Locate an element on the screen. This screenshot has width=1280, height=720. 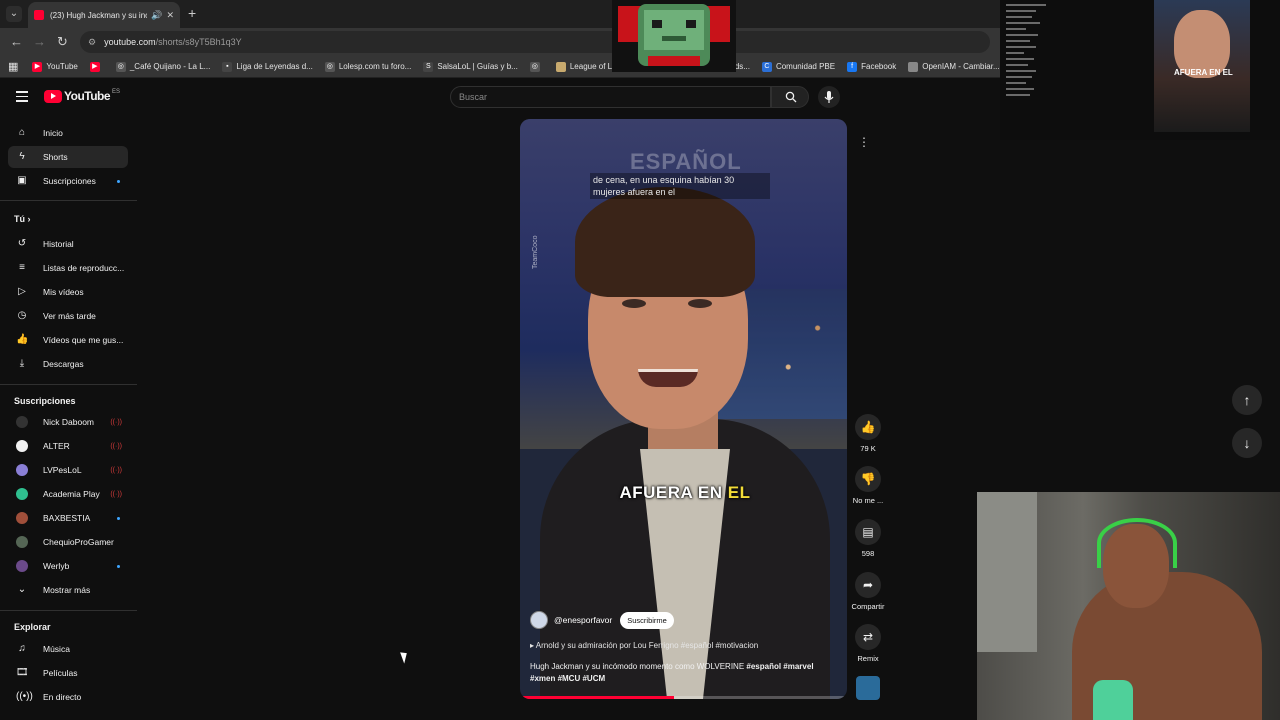
sidebar-show-more: ⌄ Mostrar más is located at coordinates (68, 590).